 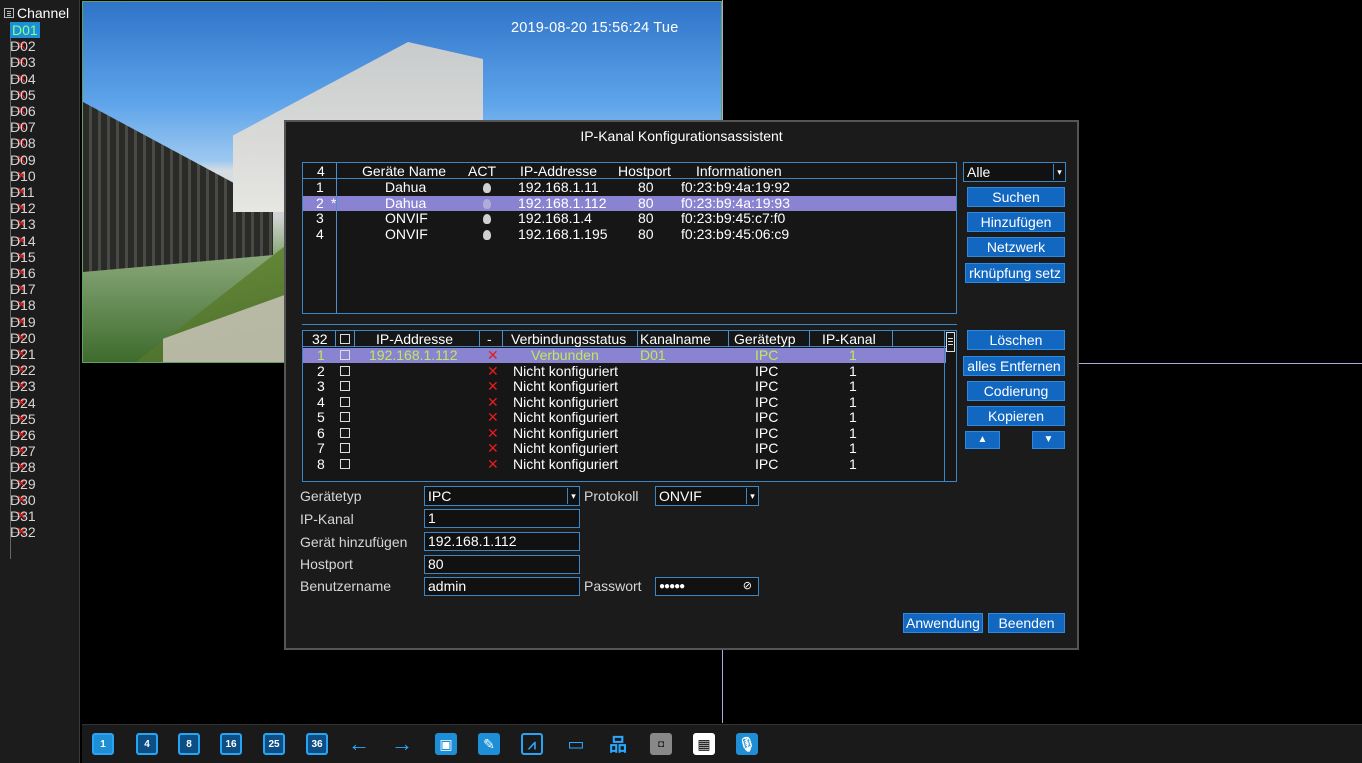 I want to click on channel-item-d18: ✕ D18, so click(x=23, y=305).